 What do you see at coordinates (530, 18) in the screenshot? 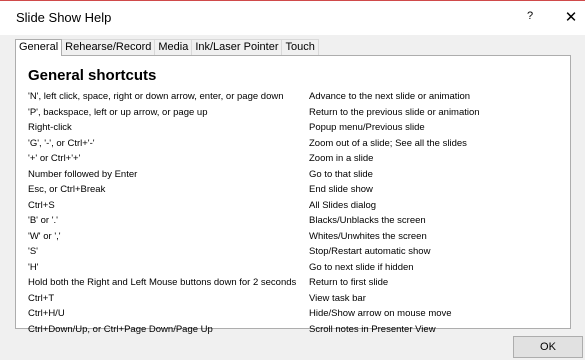
I see `help-button: ?` at bounding box center [530, 18].